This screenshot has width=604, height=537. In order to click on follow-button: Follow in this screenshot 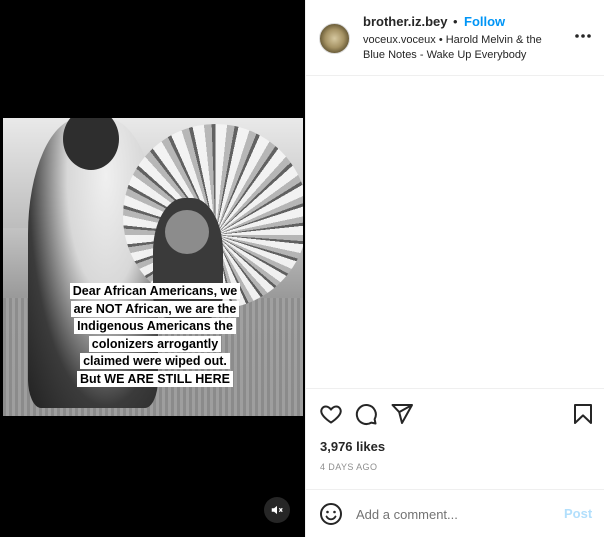, I will do `click(484, 21)`.